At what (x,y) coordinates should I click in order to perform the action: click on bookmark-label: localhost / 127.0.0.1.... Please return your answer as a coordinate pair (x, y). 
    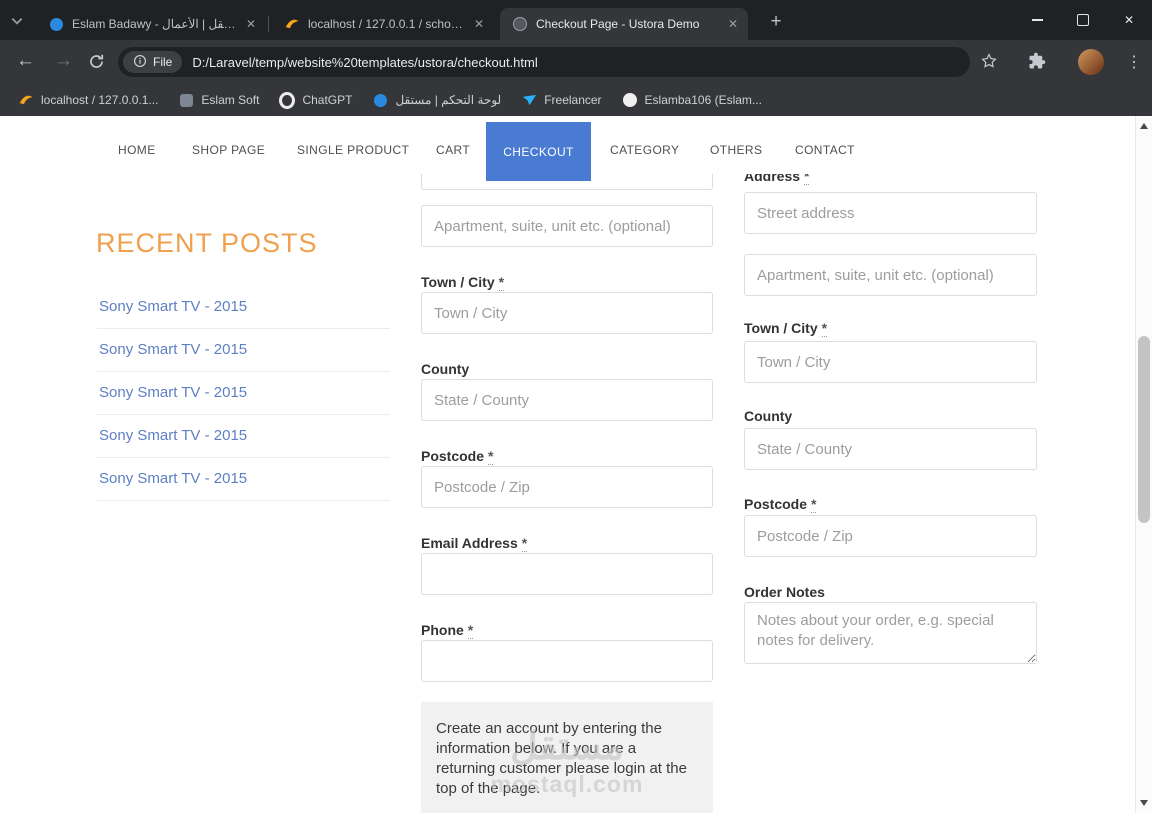
    Looking at the image, I should click on (100, 100).